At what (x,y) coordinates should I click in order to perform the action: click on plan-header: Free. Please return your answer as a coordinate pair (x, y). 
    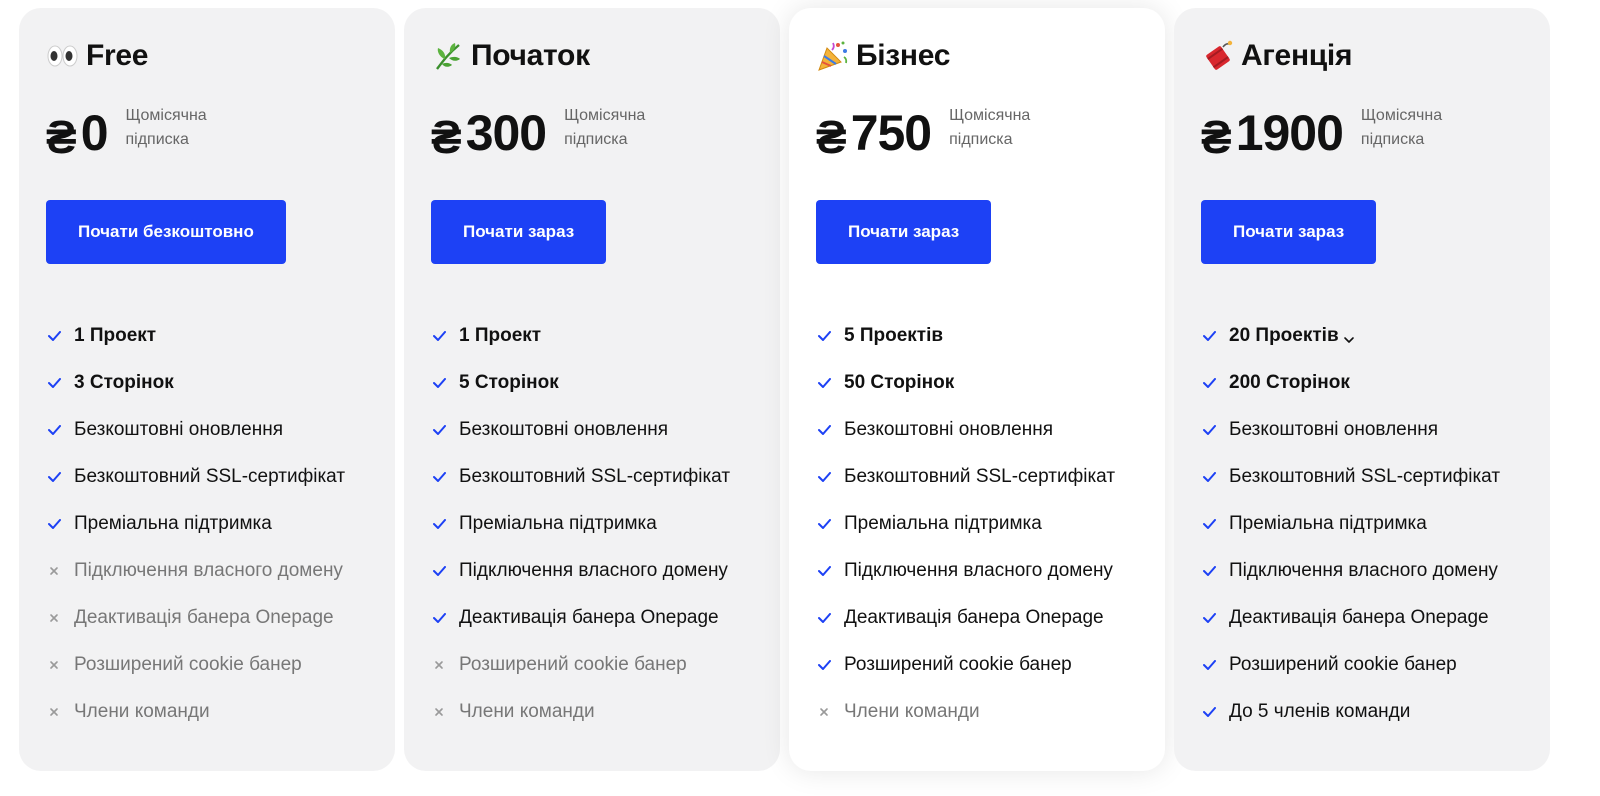
    Looking at the image, I should click on (97, 56).